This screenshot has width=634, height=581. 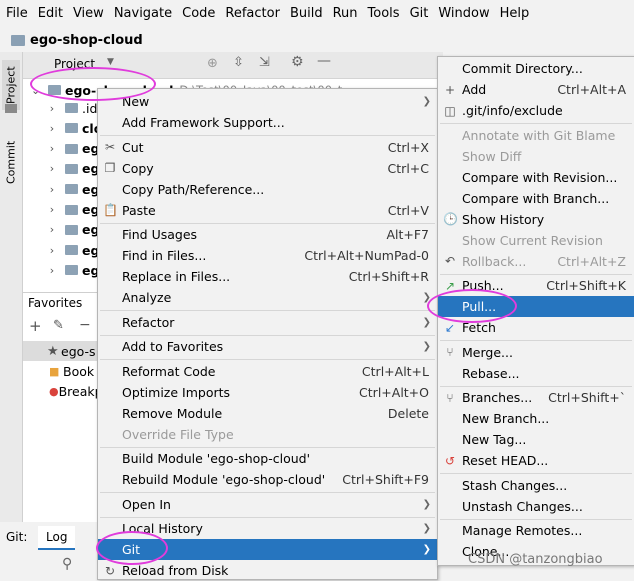 What do you see at coordinates (16, 14) in the screenshot?
I see `menubar-file: File` at bounding box center [16, 14].